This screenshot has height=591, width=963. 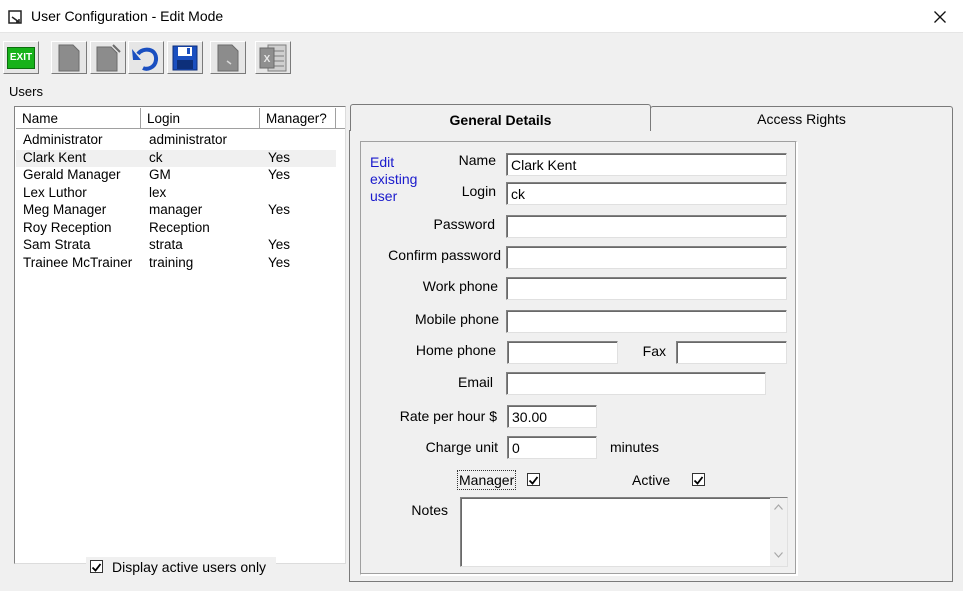 I want to click on fax-label: Fax, so click(x=654, y=351).